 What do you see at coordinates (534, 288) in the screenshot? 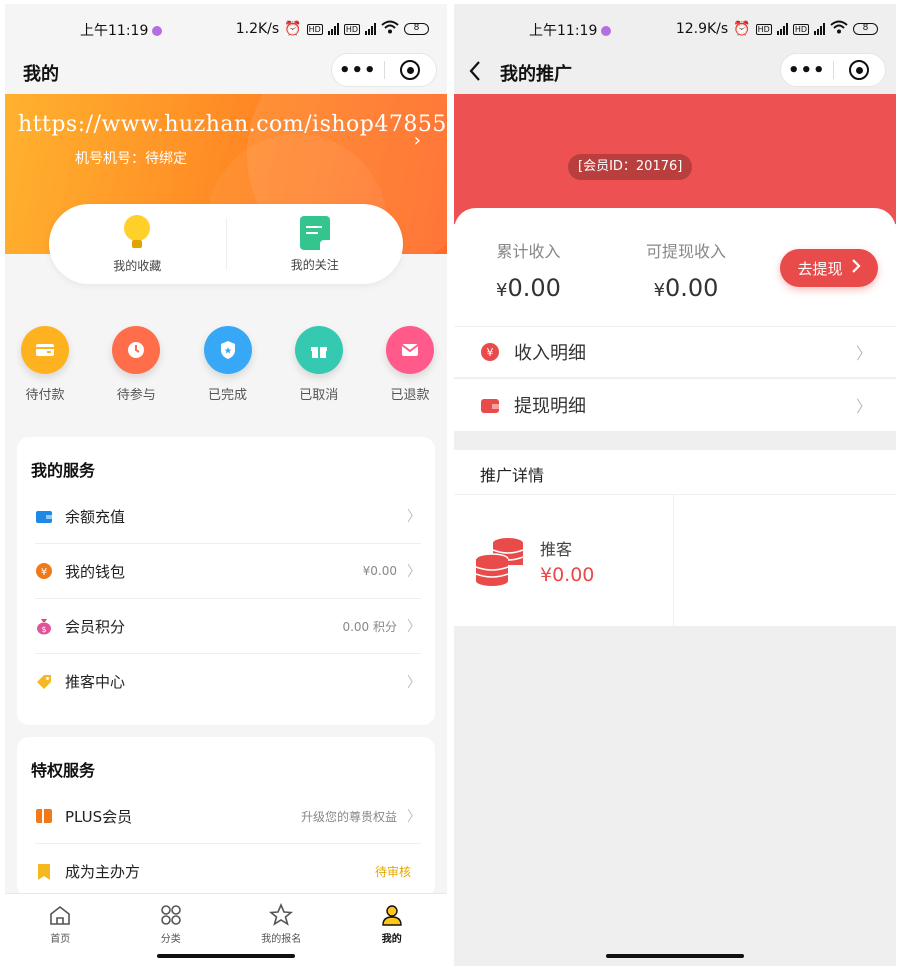
I see `total-income-amount: 0.00` at bounding box center [534, 288].